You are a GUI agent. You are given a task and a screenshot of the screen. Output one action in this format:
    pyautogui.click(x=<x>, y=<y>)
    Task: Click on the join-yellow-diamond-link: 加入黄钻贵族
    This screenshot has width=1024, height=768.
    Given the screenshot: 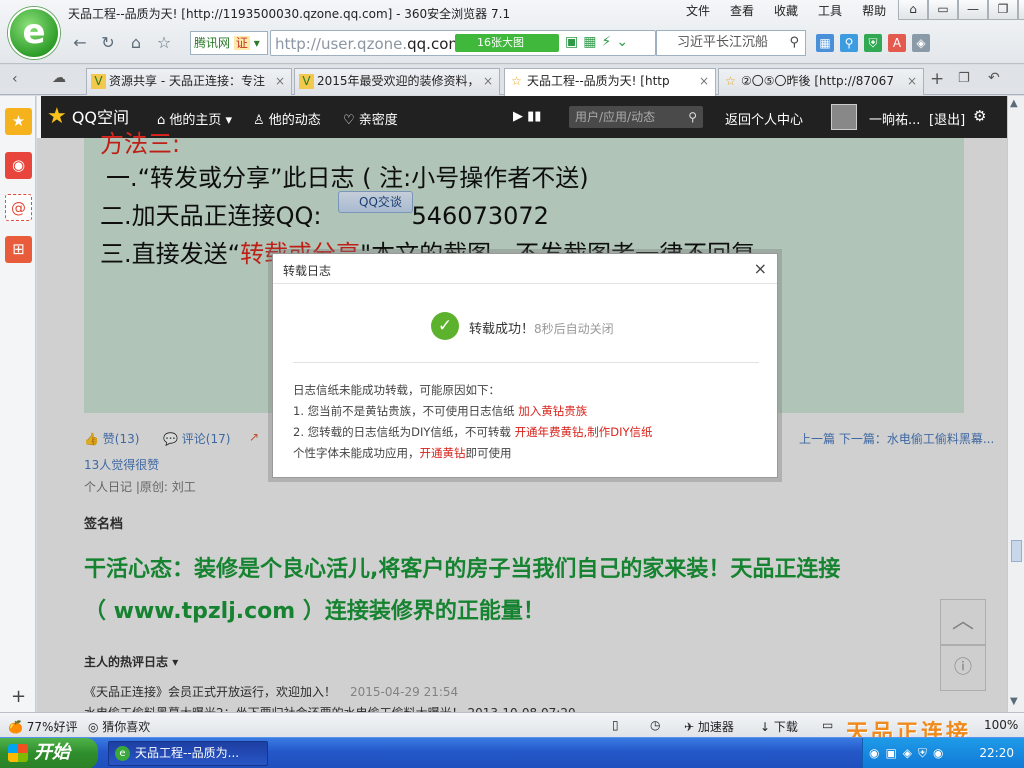 What is the action you would take?
    pyautogui.click(x=552, y=411)
    